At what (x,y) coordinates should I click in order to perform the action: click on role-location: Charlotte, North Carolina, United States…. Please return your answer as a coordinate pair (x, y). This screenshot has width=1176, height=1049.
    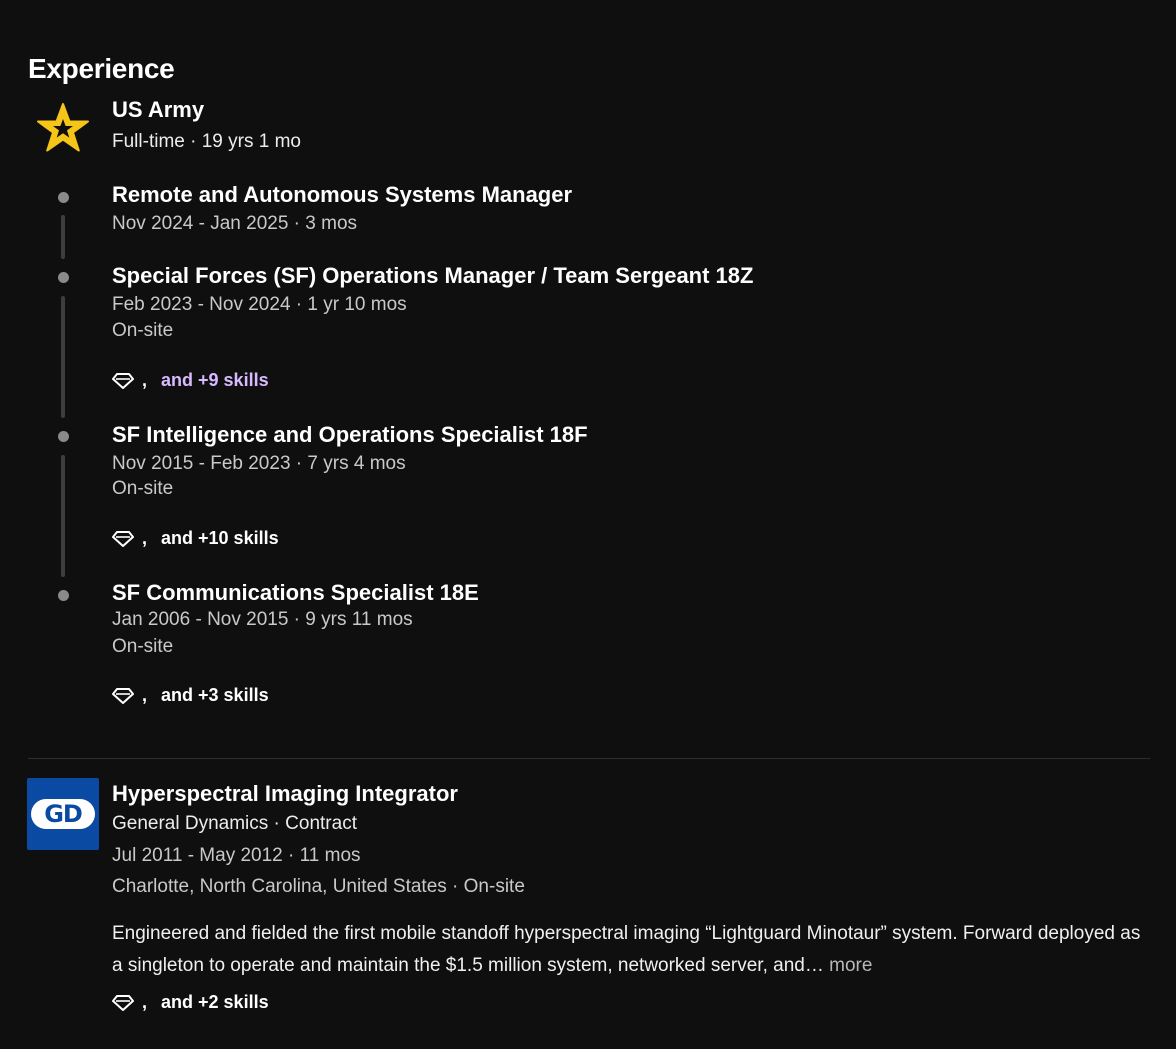
    Looking at the image, I should click on (318, 886).